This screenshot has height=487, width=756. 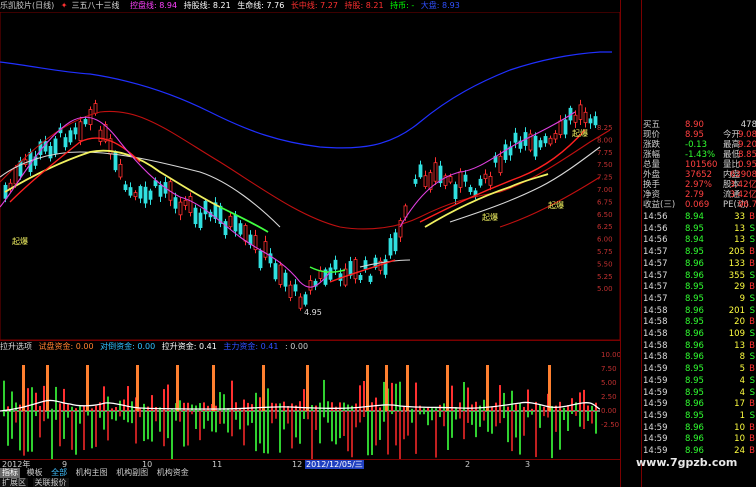 What do you see at coordinates (739, 404) in the screenshot?
I see `tick-volume: 17` at bounding box center [739, 404].